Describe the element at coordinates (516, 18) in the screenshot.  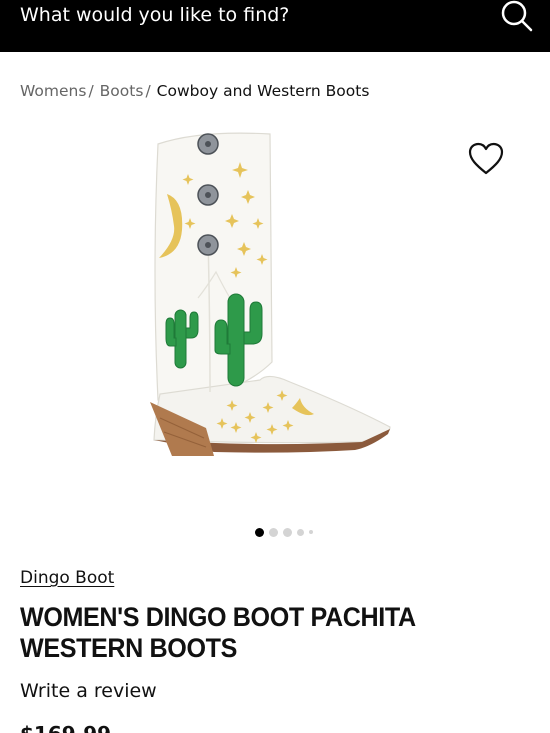
I see `search-icon` at that location.